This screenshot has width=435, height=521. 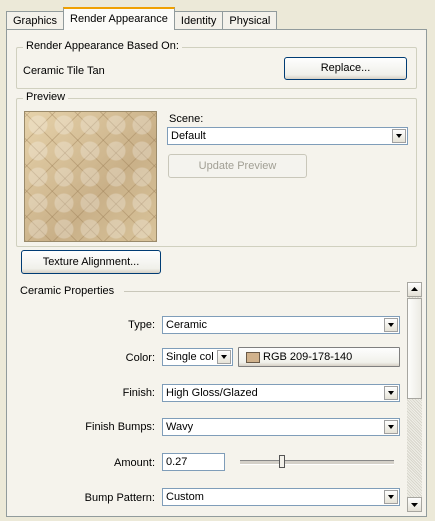 I want to click on scene-select: Default, so click(x=287, y=136).